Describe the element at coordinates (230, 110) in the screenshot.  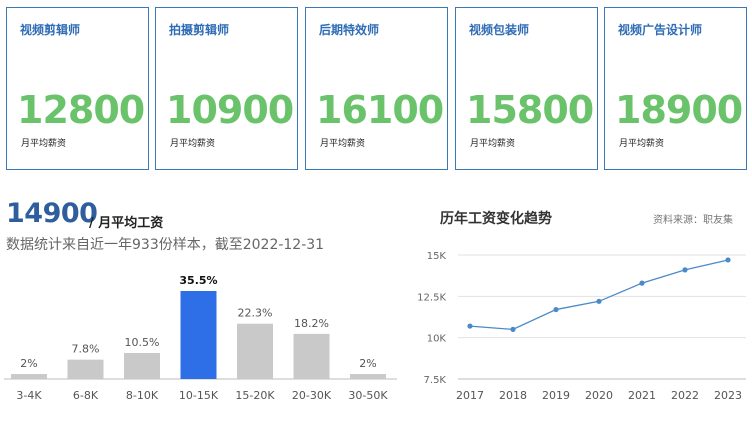
I see `card-value: 10900` at that location.